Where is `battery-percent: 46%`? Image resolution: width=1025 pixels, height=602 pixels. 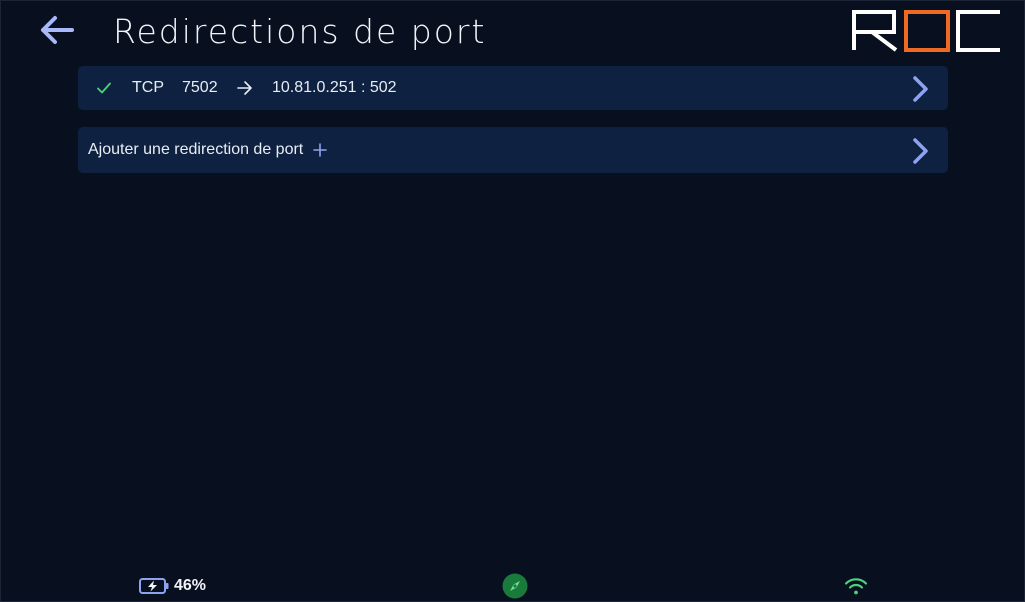 battery-percent: 46% is located at coordinates (190, 585).